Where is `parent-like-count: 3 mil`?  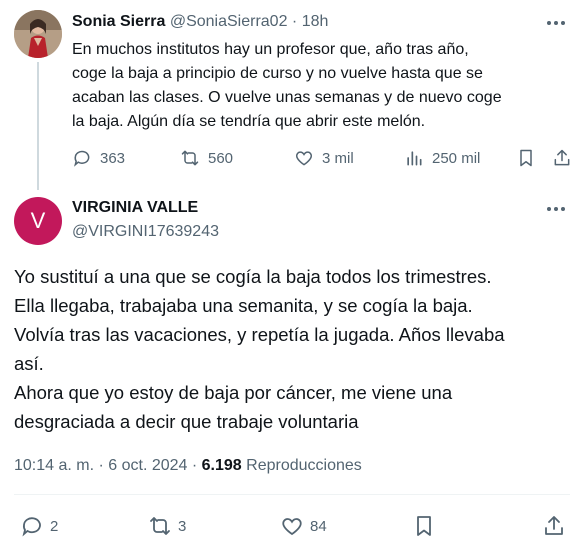 parent-like-count: 3 mil is located at coordinates (338, 158).